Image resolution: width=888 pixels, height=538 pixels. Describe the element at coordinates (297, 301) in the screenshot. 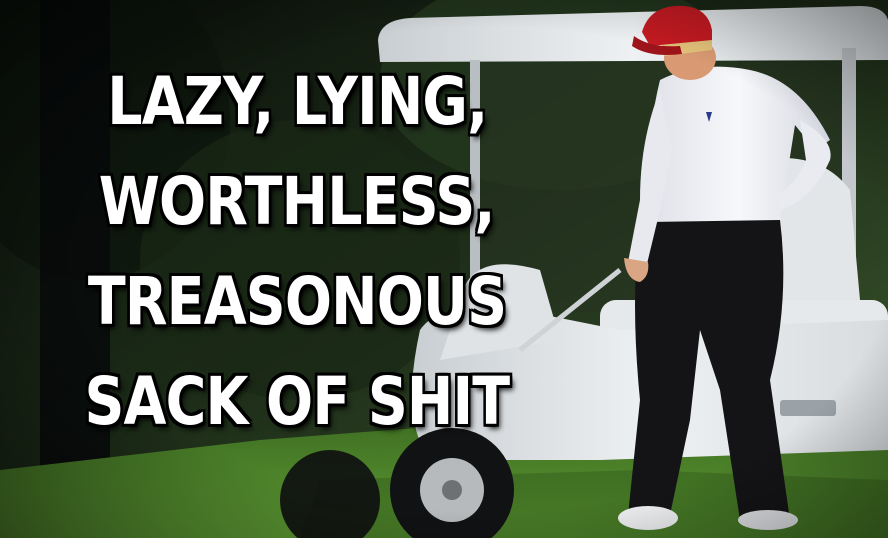

I see `caption-line-3: TREASONOUS` at that location.